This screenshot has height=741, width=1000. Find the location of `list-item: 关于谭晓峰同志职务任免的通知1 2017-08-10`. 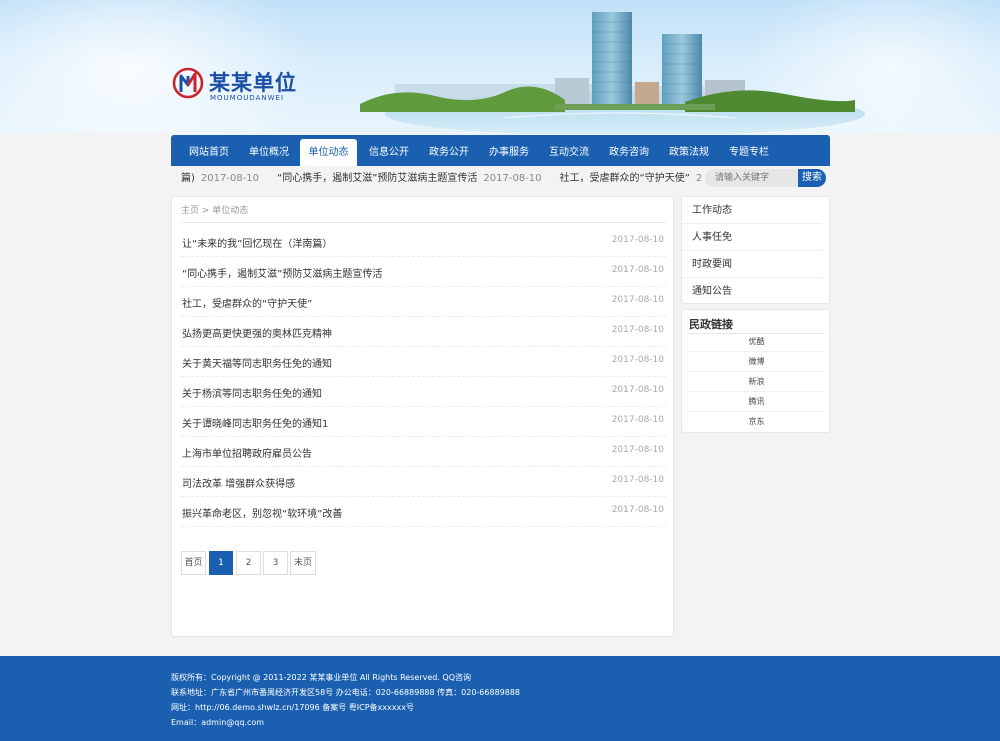

list-item: 关于谭晓峰同志职务任免的通知1 2017-08-10 is located at coordinates (423, 422).